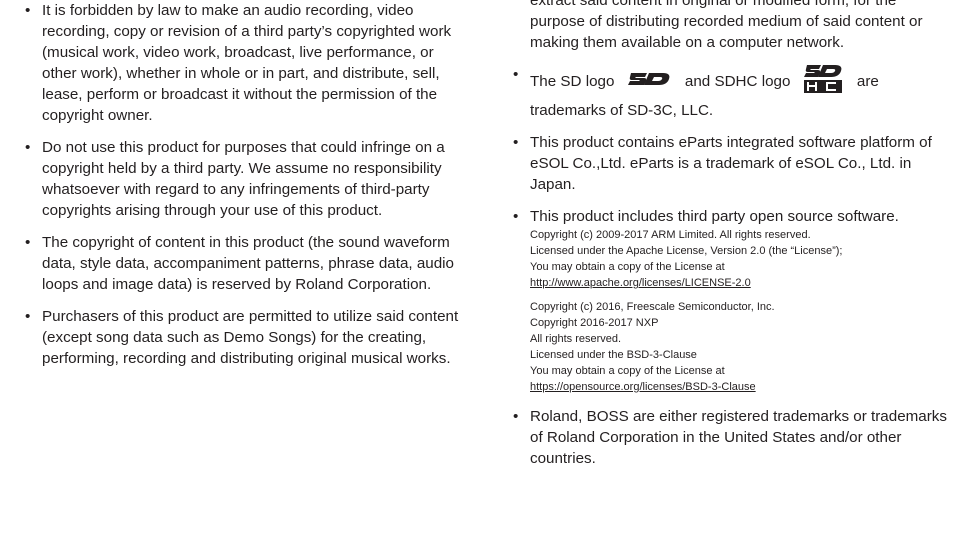 This screenshot has height=534, width=957. Describe the element at coordinates (824, 82) in the screenshot. I see `sdhc-logo` at that location.